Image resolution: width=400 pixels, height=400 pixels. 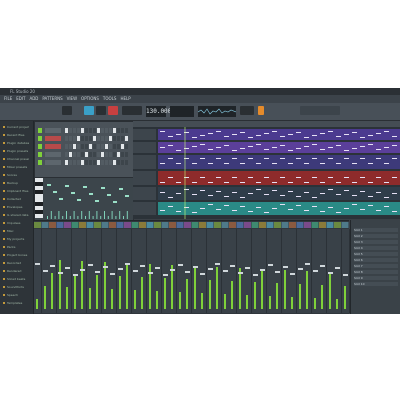 I want to click on menu-item-file: FILE, so click(x=8, y=98).